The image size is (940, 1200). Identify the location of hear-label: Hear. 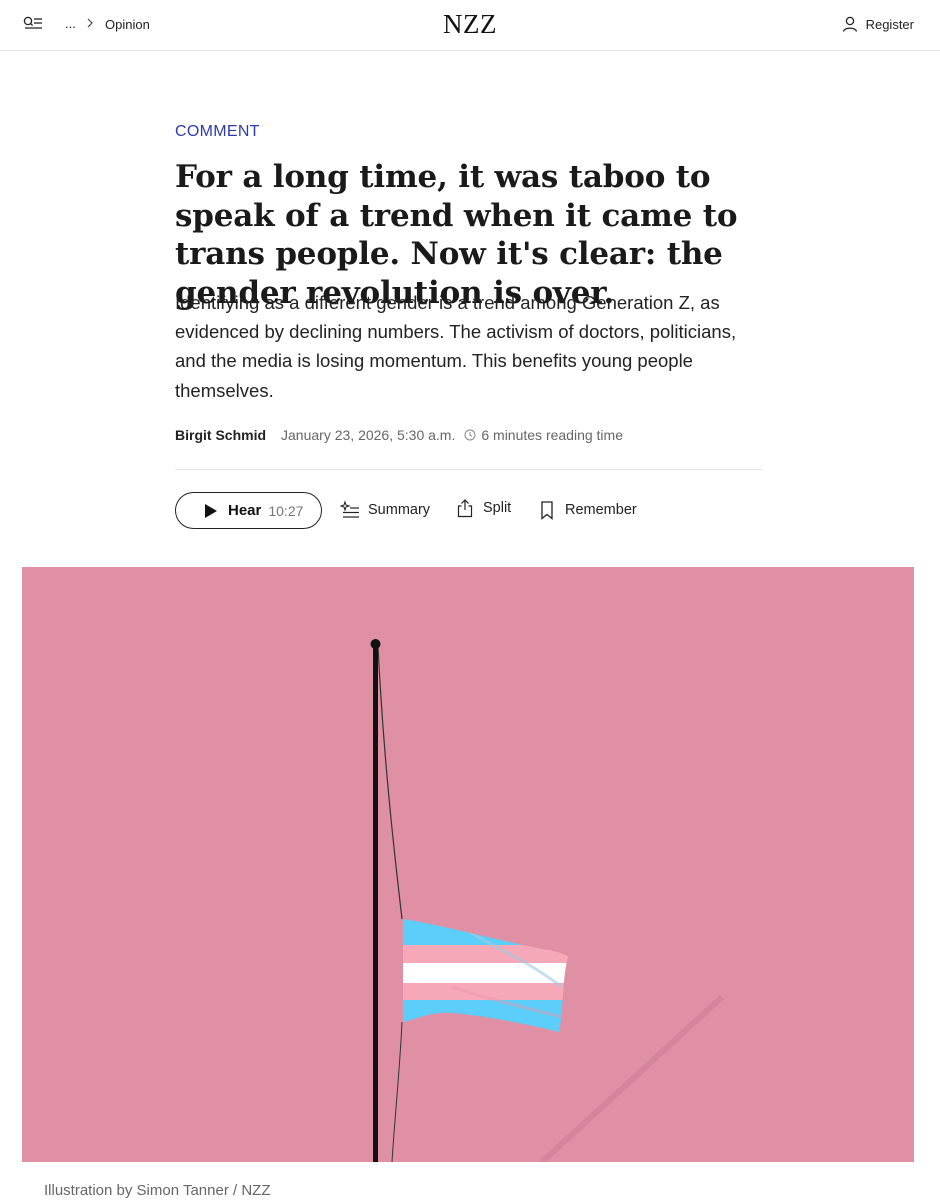
(245, 510).